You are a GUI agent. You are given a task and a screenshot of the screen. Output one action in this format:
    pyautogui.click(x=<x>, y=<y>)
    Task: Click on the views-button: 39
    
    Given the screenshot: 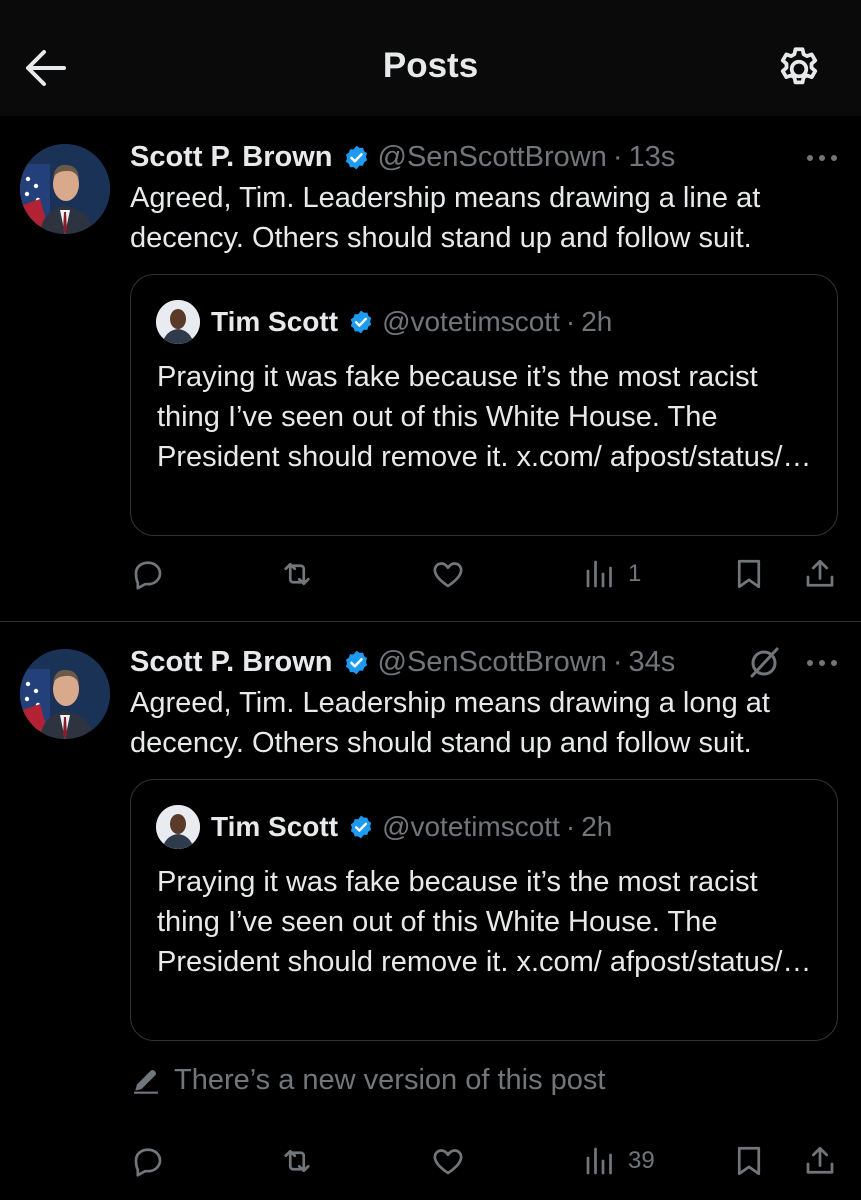 What is the action you would take?
    pyautogui.click(x=618, y=1161)
    